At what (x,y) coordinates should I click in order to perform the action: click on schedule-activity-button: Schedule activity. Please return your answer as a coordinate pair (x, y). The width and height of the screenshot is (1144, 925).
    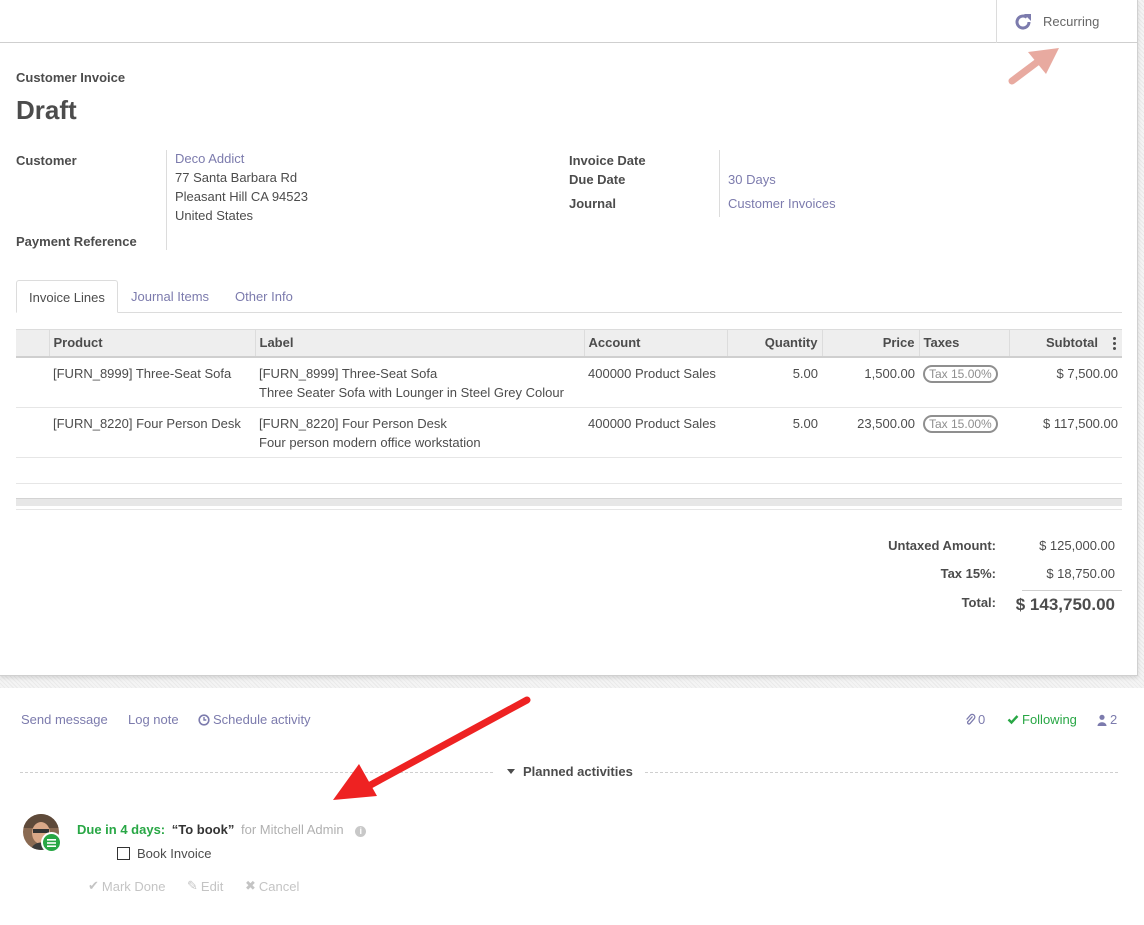
    Looking at the image, I should click on (254, 719).